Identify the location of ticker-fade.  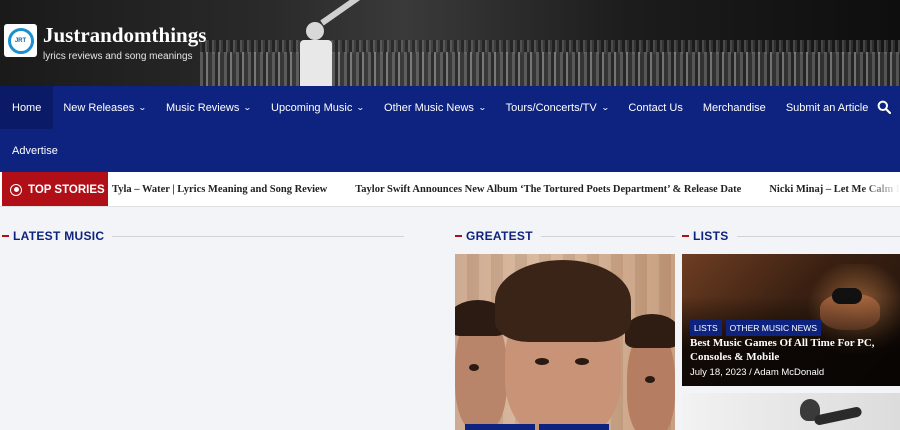
(880, 189).